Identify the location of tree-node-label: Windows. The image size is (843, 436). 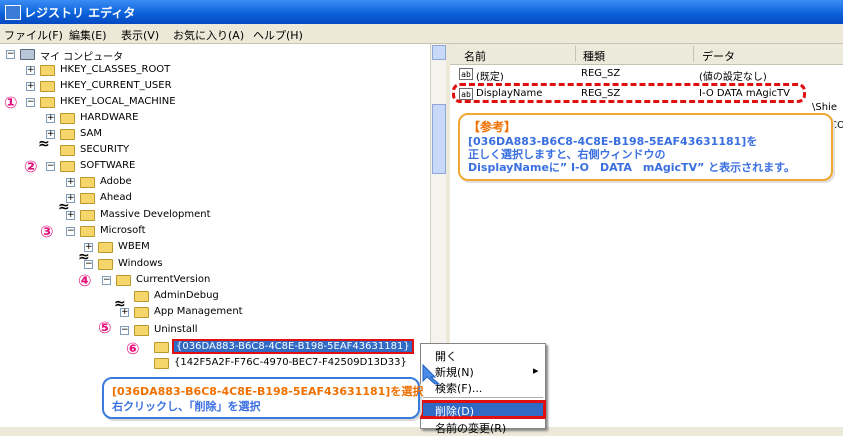
(140, 263).